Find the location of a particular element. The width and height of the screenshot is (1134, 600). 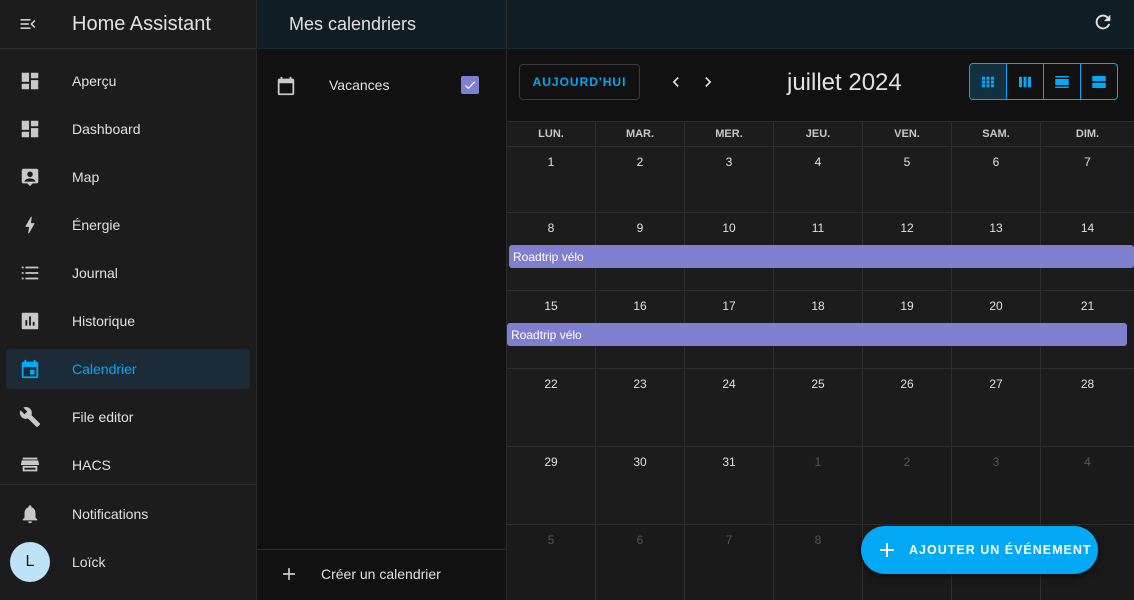

day-cell: 31 is located at coordinates (729, 485).